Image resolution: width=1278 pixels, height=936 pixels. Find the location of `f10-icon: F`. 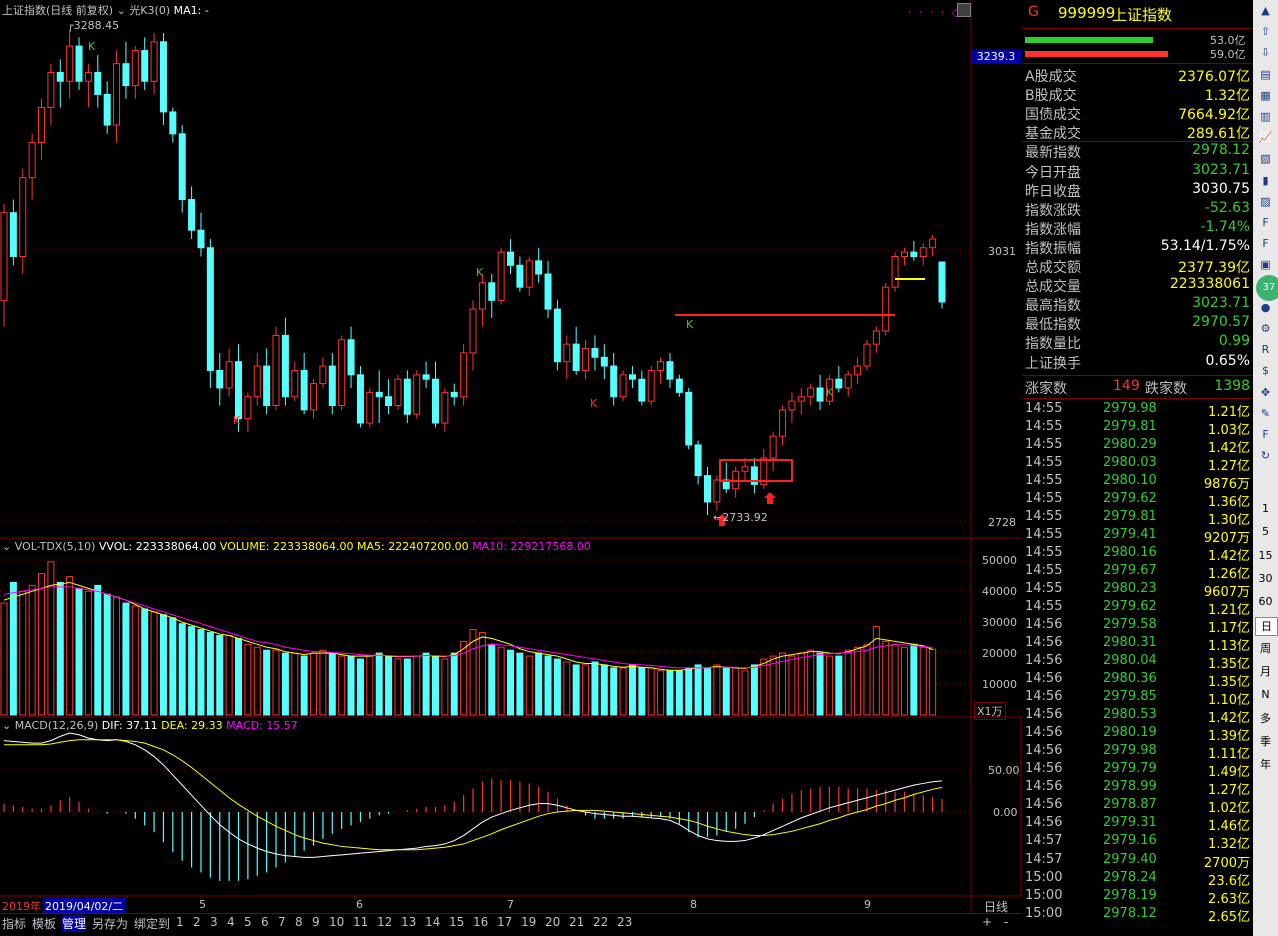

f10-icon: F is located at coordinates (1265, 222).